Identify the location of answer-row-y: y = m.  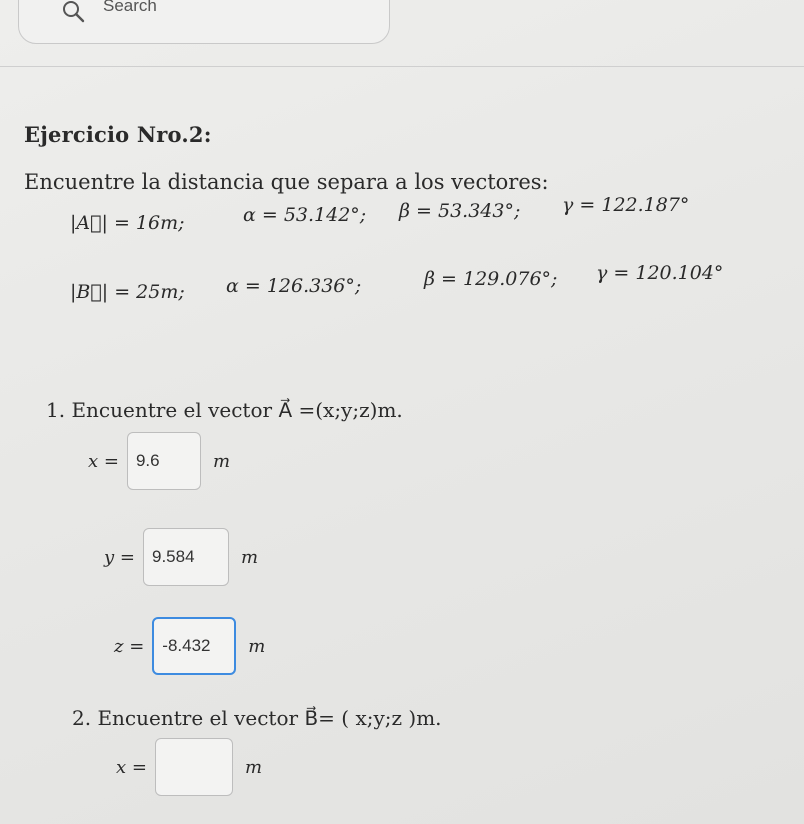
(181, 557).